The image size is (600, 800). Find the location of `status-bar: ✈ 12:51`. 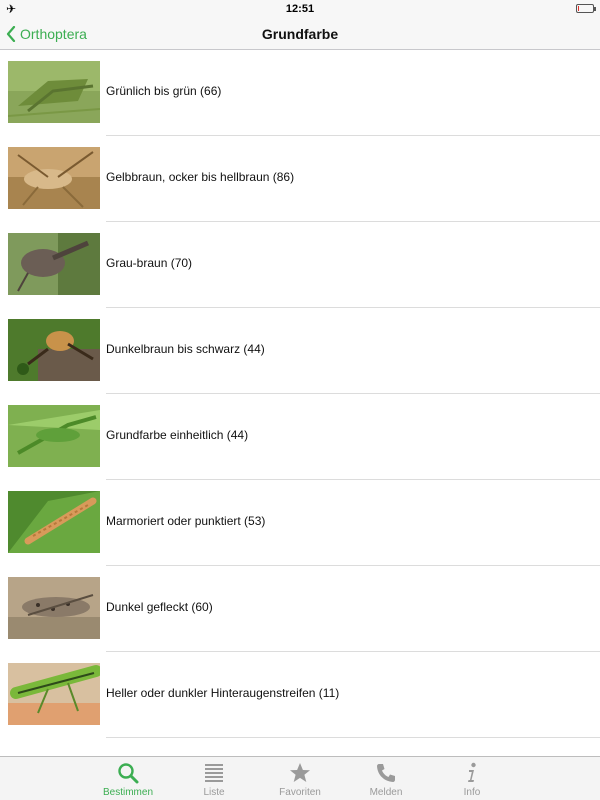

status-bar: ✈ 12:51 is located at coordinates (300, 9).